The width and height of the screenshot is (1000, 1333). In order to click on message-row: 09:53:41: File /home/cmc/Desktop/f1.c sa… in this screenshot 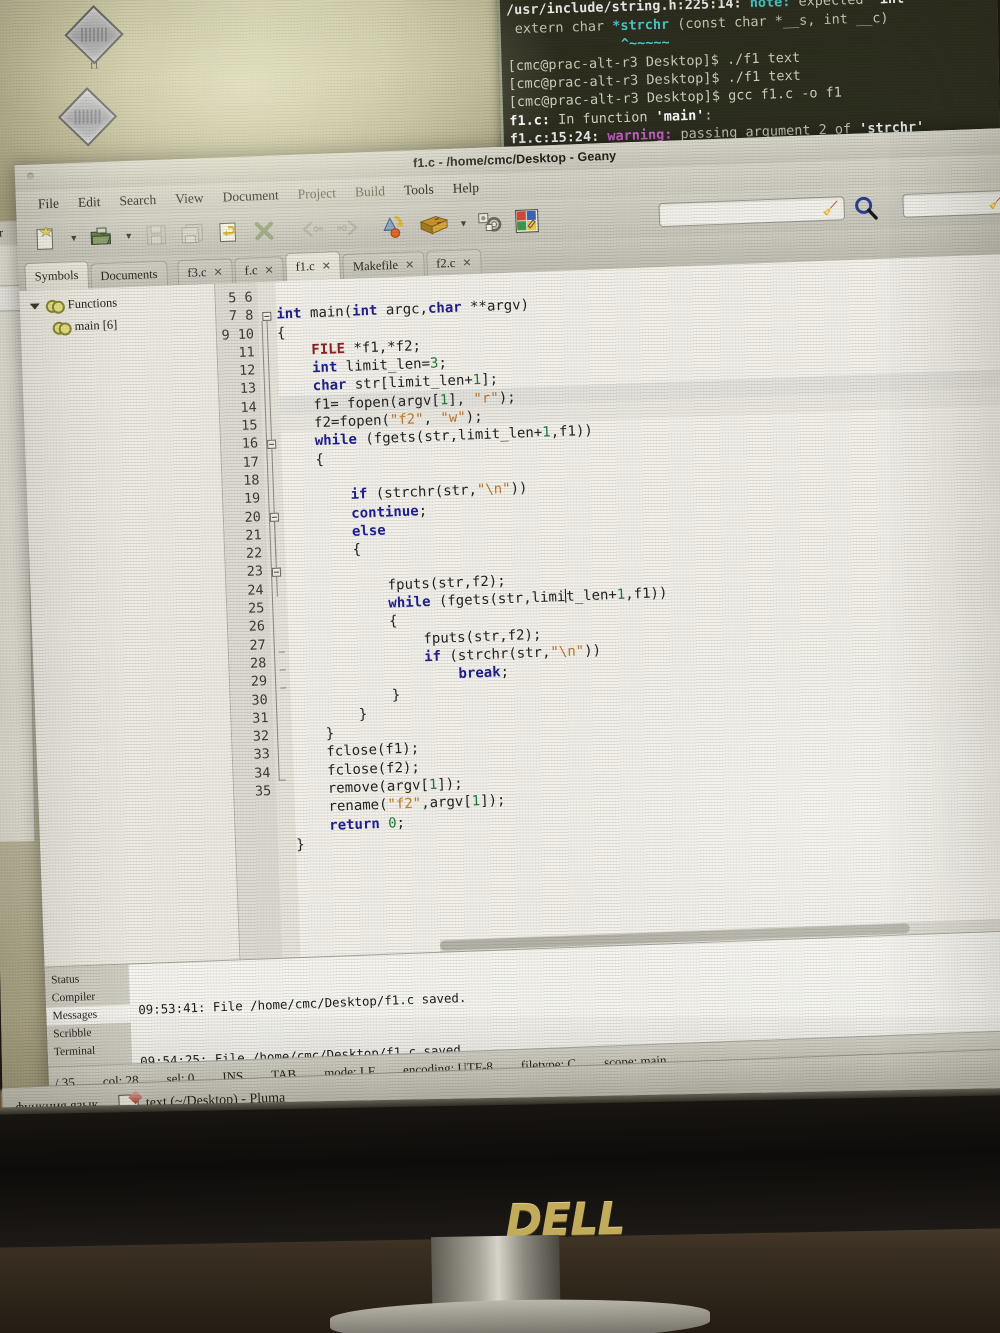, I will do `click(302, 1004)`.